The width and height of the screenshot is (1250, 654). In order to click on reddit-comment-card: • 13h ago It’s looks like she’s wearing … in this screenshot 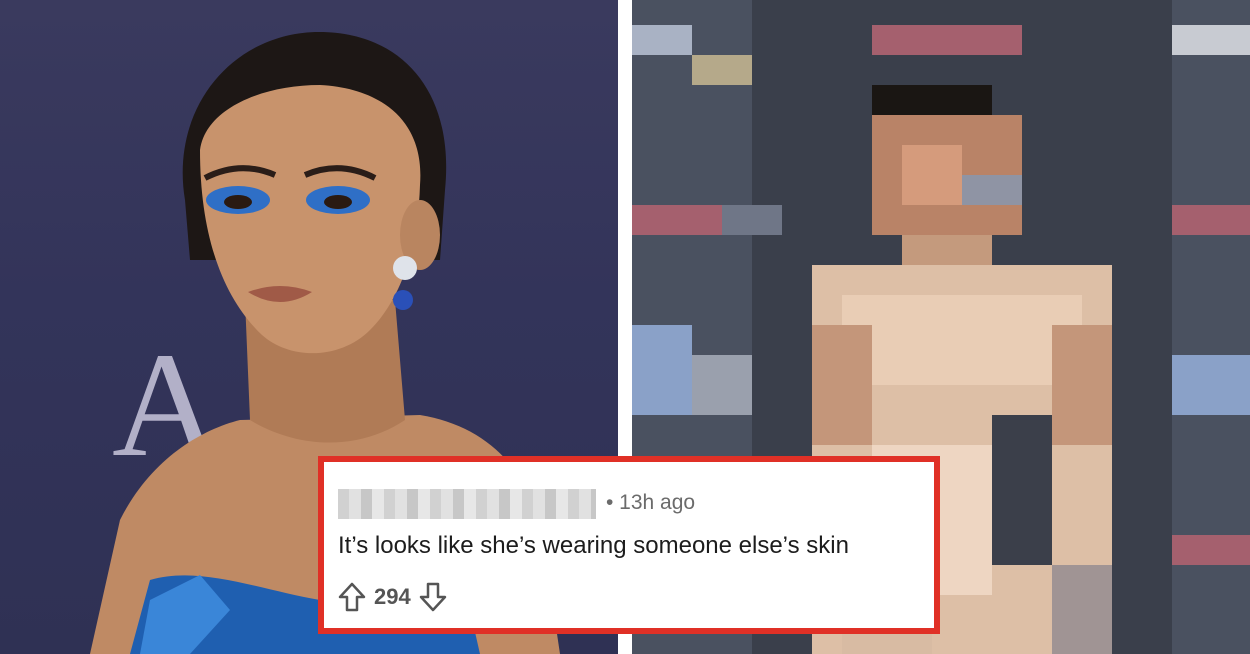, I will do `click(629, 545)`.